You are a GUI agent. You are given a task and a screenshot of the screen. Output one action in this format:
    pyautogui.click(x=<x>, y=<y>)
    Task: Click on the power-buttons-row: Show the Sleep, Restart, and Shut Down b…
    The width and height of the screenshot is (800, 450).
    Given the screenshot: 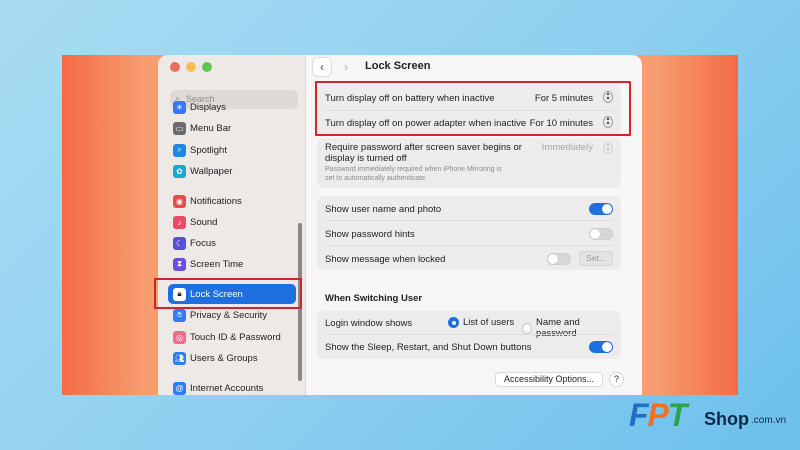 What is the action you would take?
    pyautogui.click(x=469, y=347)
    